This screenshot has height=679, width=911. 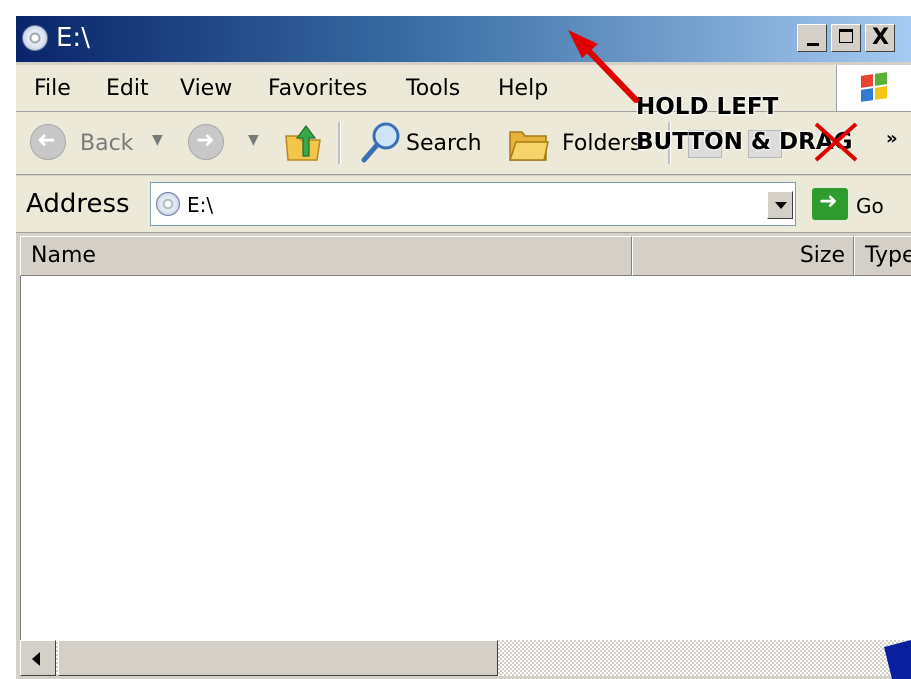 I want to click on forward-dropdown-icon: ▼, so click(x=253, y=140).